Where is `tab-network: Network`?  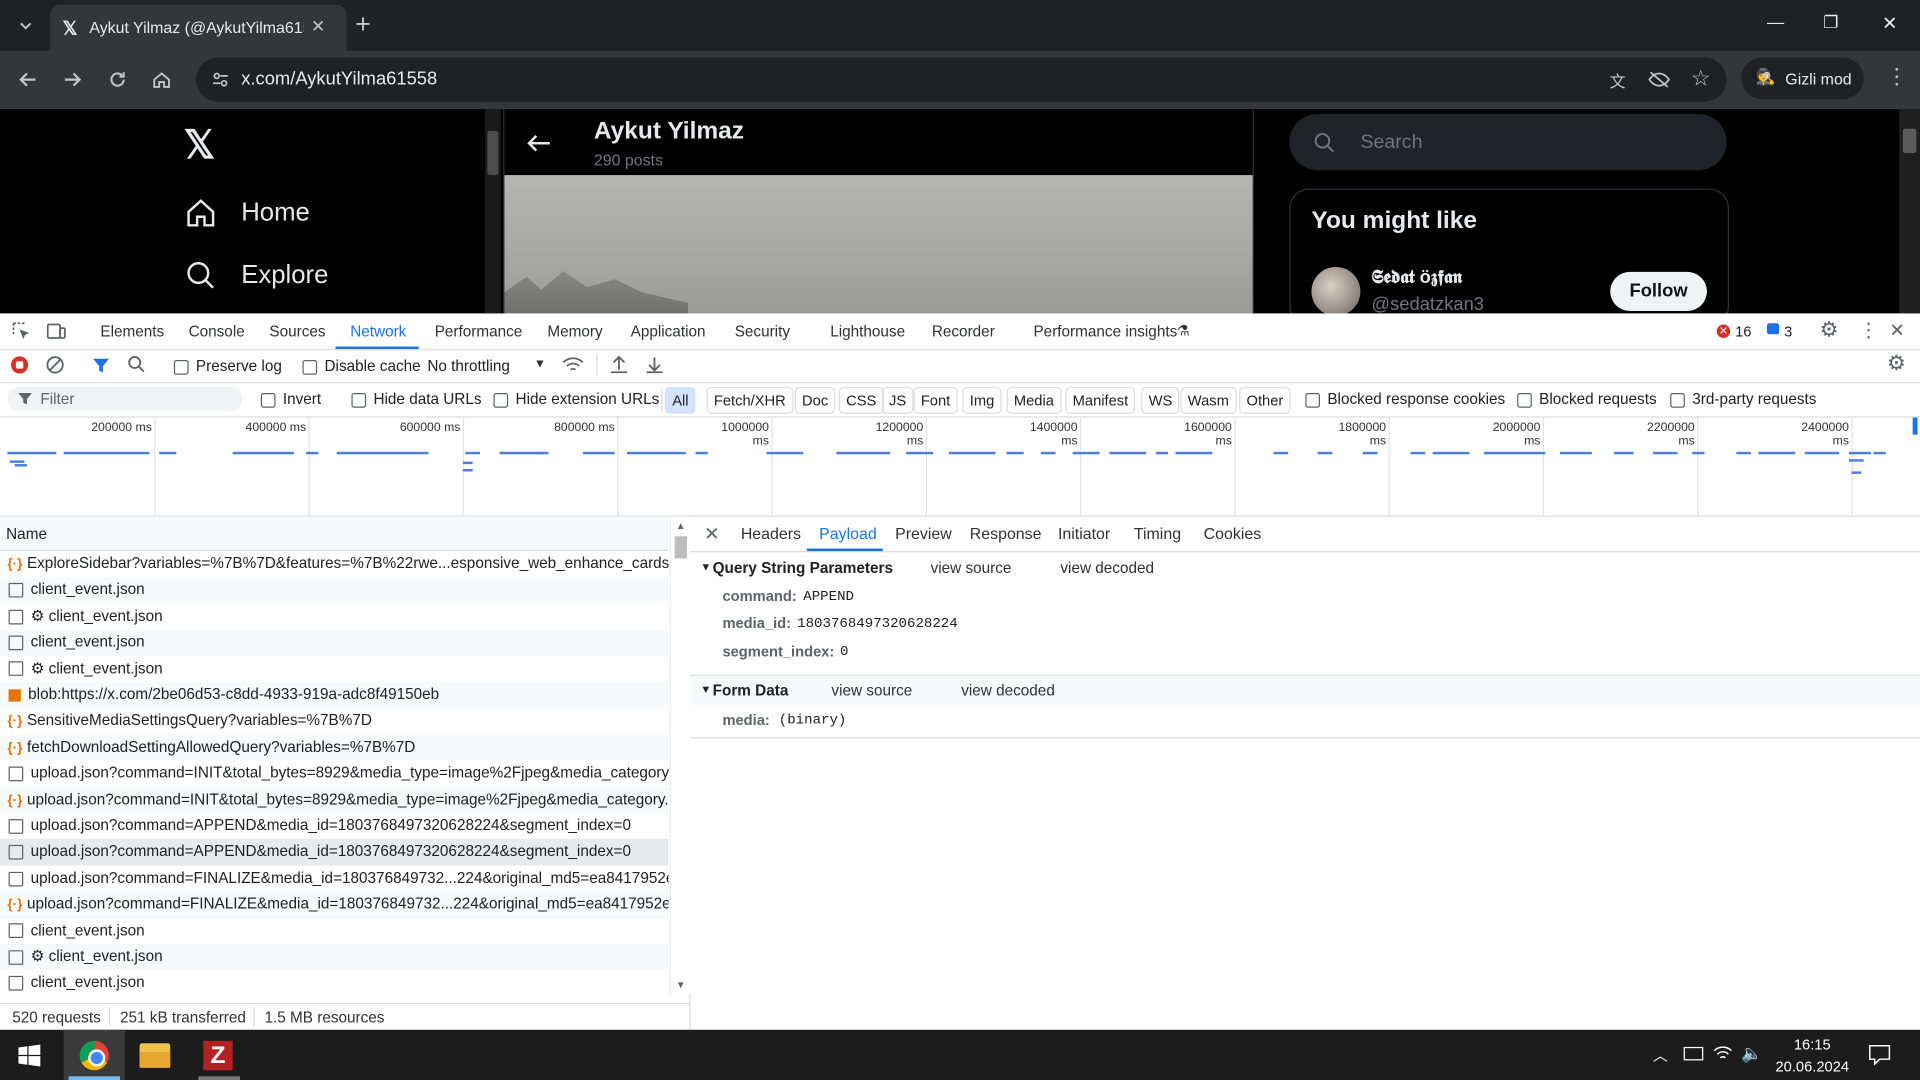 tab-network: Network is located at coordinates (378, 331).